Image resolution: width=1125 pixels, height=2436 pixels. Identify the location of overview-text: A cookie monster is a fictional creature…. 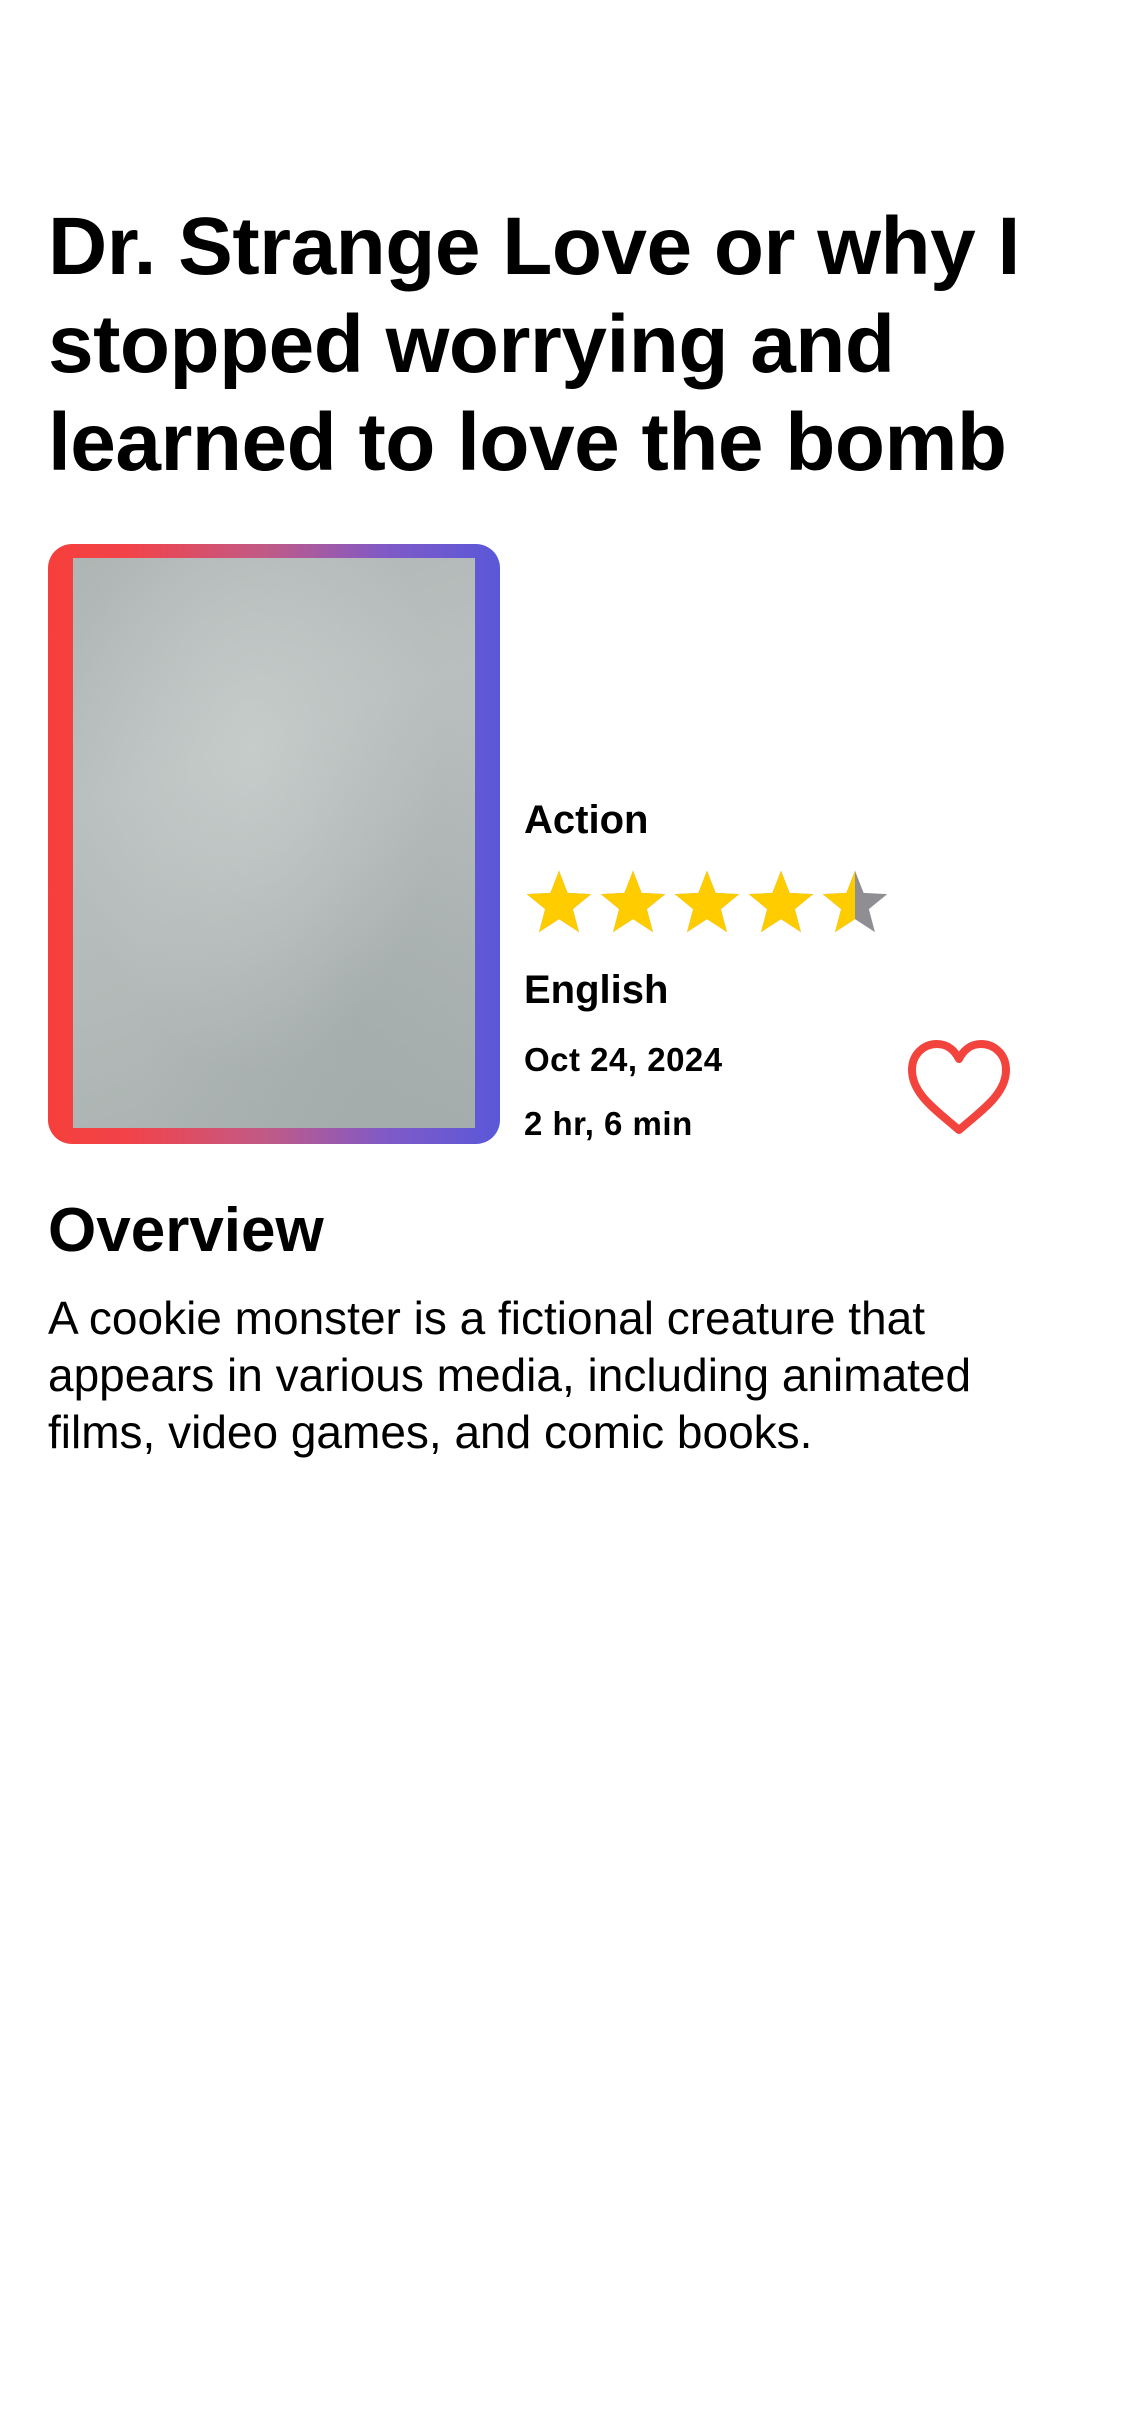
(510, 1375).